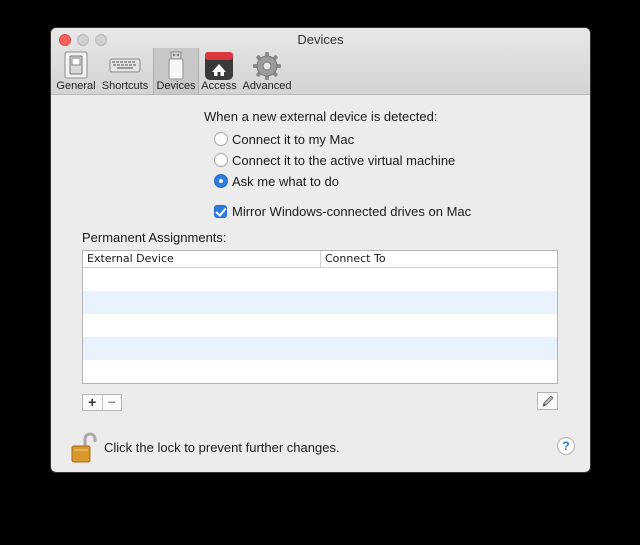 The width and height of the screenshot is (640, 545). I want to click on mirror-drives-checkbox-row: Mirror Windows-connected drives on Mac, so click(342, 211).